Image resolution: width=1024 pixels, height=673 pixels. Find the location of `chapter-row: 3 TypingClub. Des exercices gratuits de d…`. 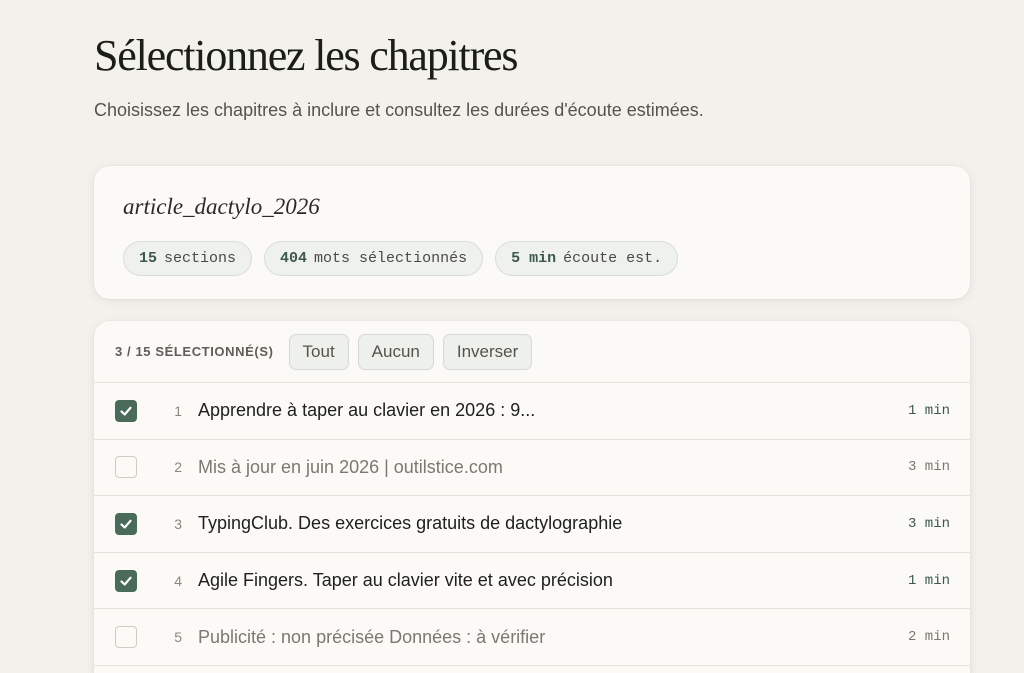

chapter-row: 3 TypingClub. Des exercices gratuits de d… is located at coordinates (532, 524).